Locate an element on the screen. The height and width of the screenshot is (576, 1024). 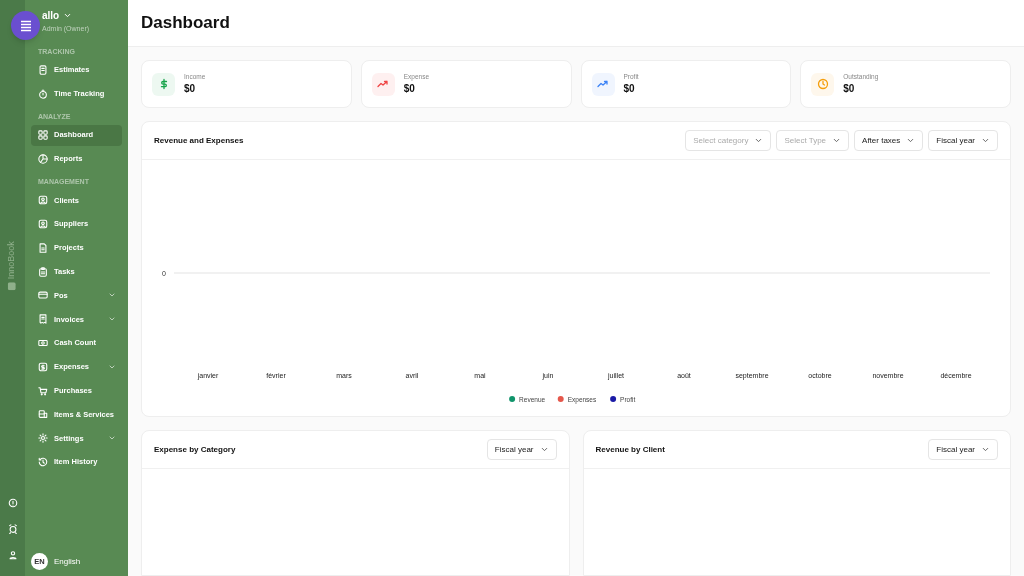
user-icon is located at coordinates (12, 555).